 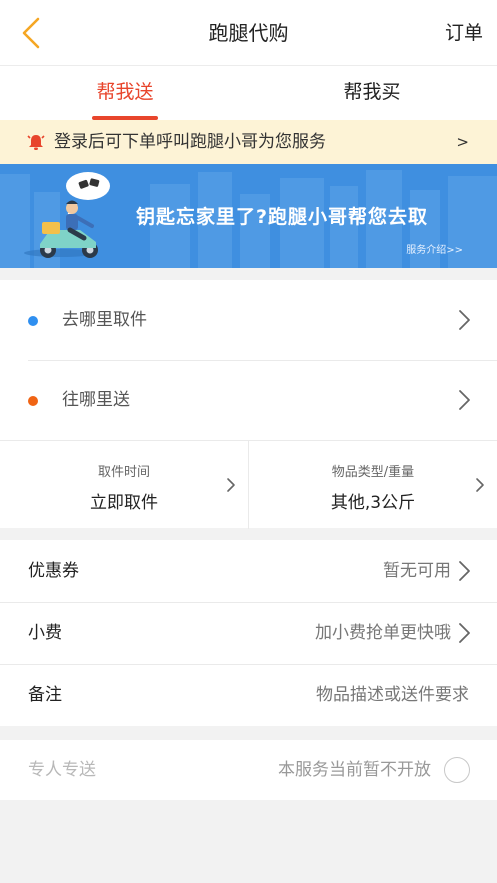 I want to click on dedicated-delivery-radio, so click(x=457, y=770).